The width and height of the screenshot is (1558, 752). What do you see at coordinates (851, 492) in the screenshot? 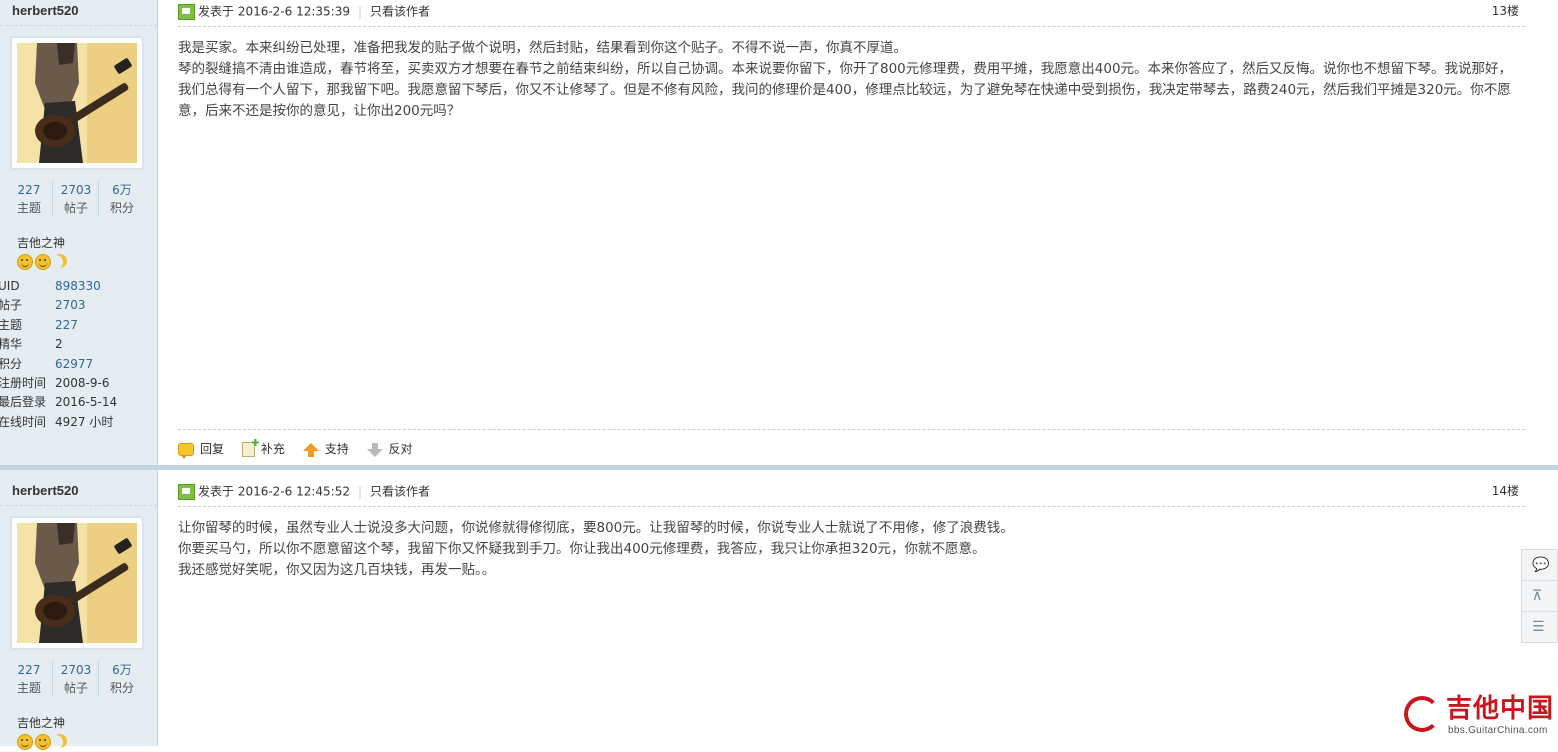
I see `post-meta: 发表于 2016-2-6 12:45:52 | 只看该作者 14楼` at bounding box center [851, 492].